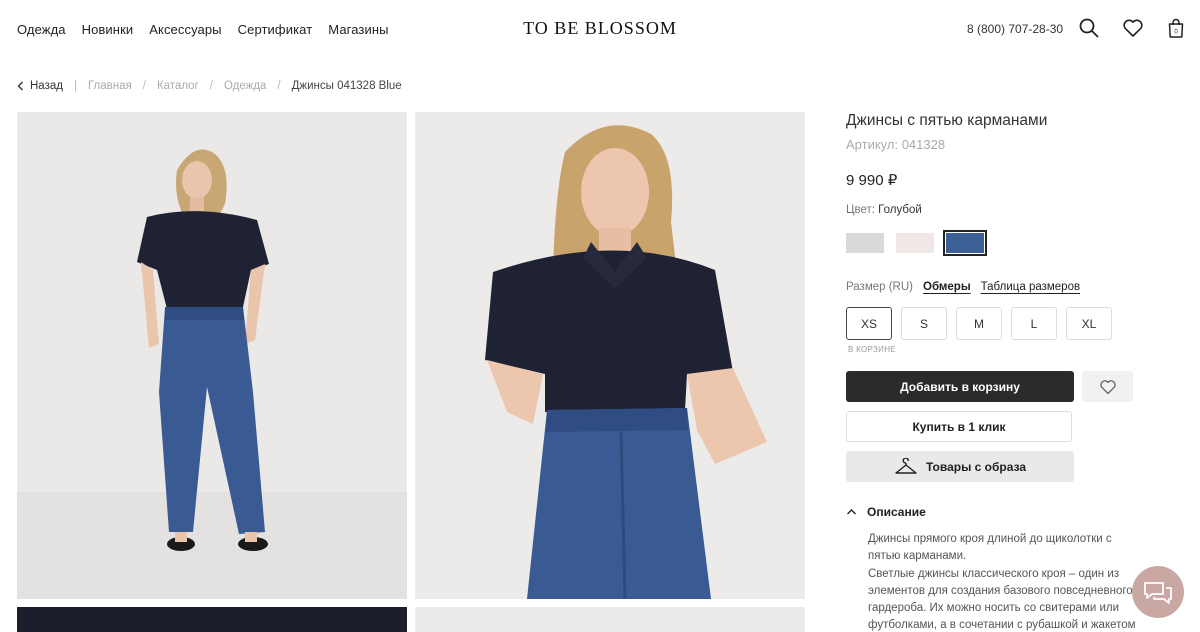  I want to click on size-options: XS S M L XL, so click(991, 323).